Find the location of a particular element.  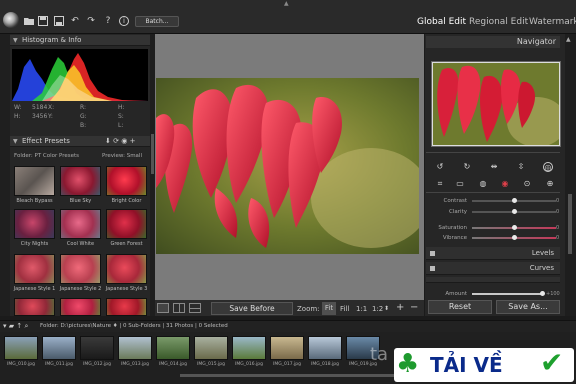

tab-global-edit: Global Edit is located at coordinates (441, 22).